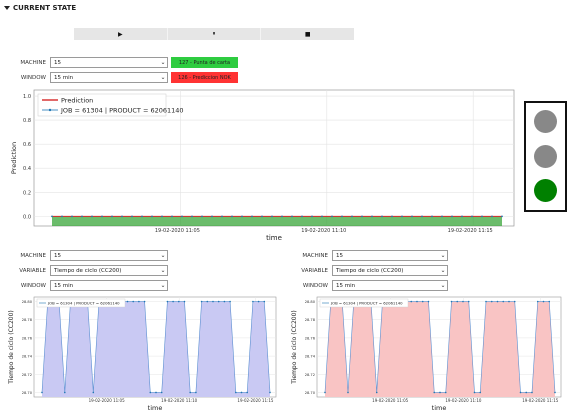  I want to click on status-badge-ok: 127 - Punta de carta, so click(204, 62).